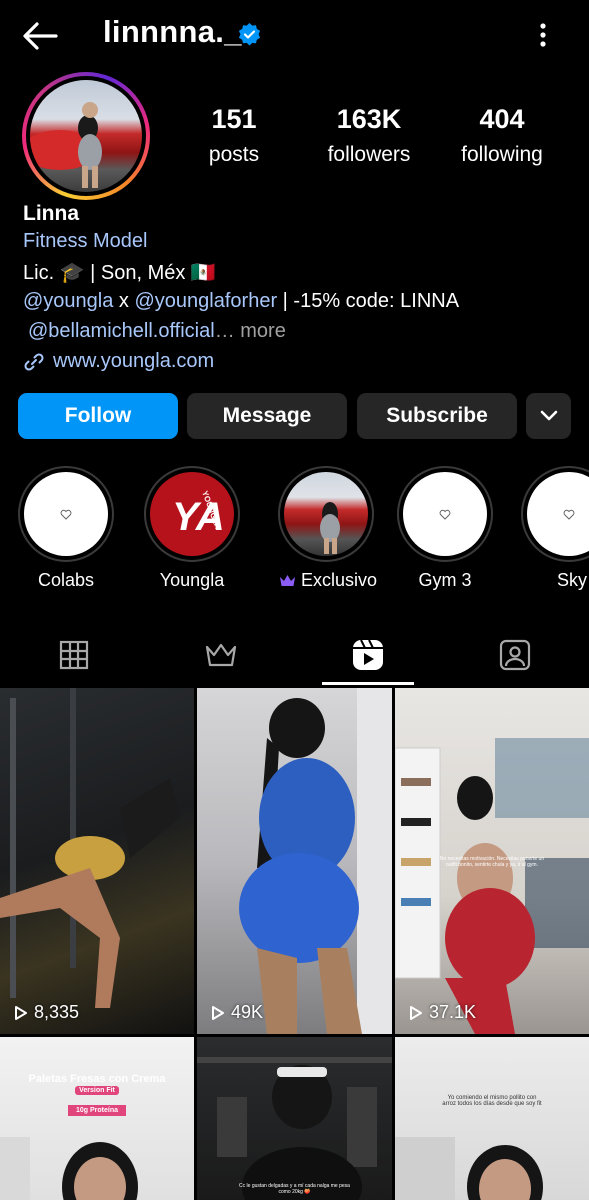 The width and height of the screenshot is (589, 1200). I want to click on profile-username: linnnna._, so click(172, 31).